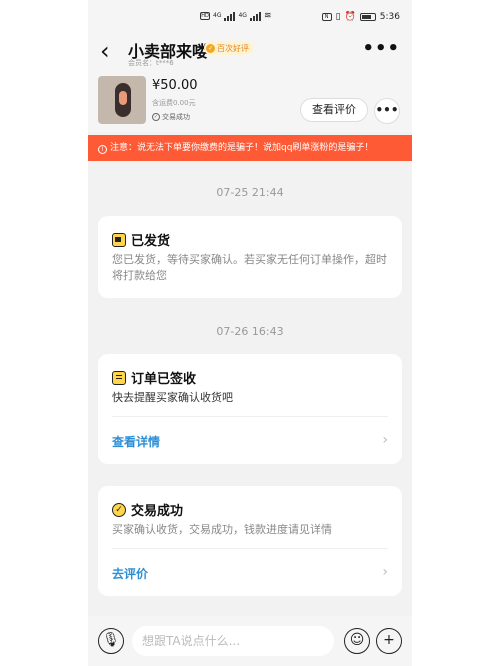  I want to click on good-review-badge-icon: ✓, so click(210, 48).